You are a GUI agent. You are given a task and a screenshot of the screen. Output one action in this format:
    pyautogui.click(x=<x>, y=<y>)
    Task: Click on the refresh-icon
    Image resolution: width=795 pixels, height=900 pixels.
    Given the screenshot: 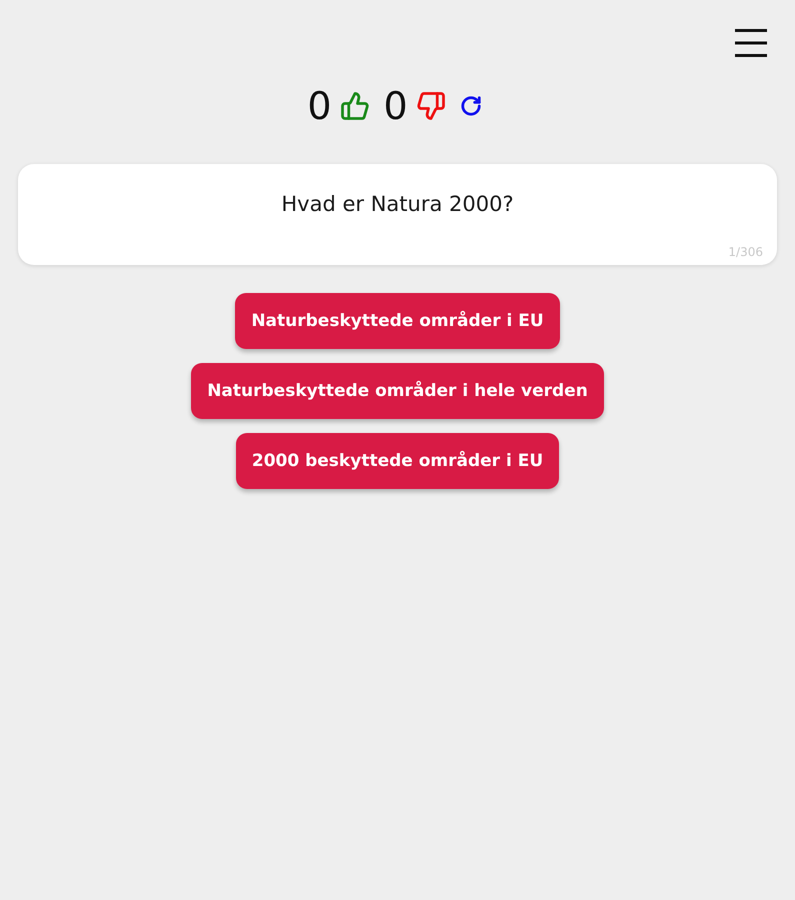 What is the action you would take?
    pyautogui.click(x=471, y=106)
    